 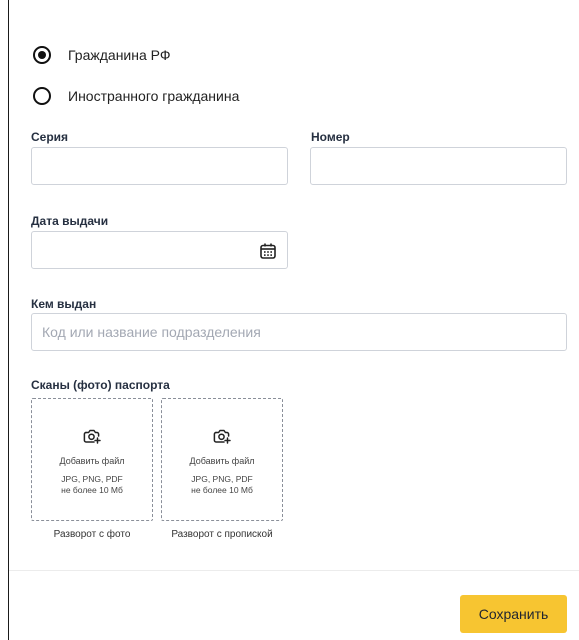 I want to click on series-input, so click(x=159, y=166).